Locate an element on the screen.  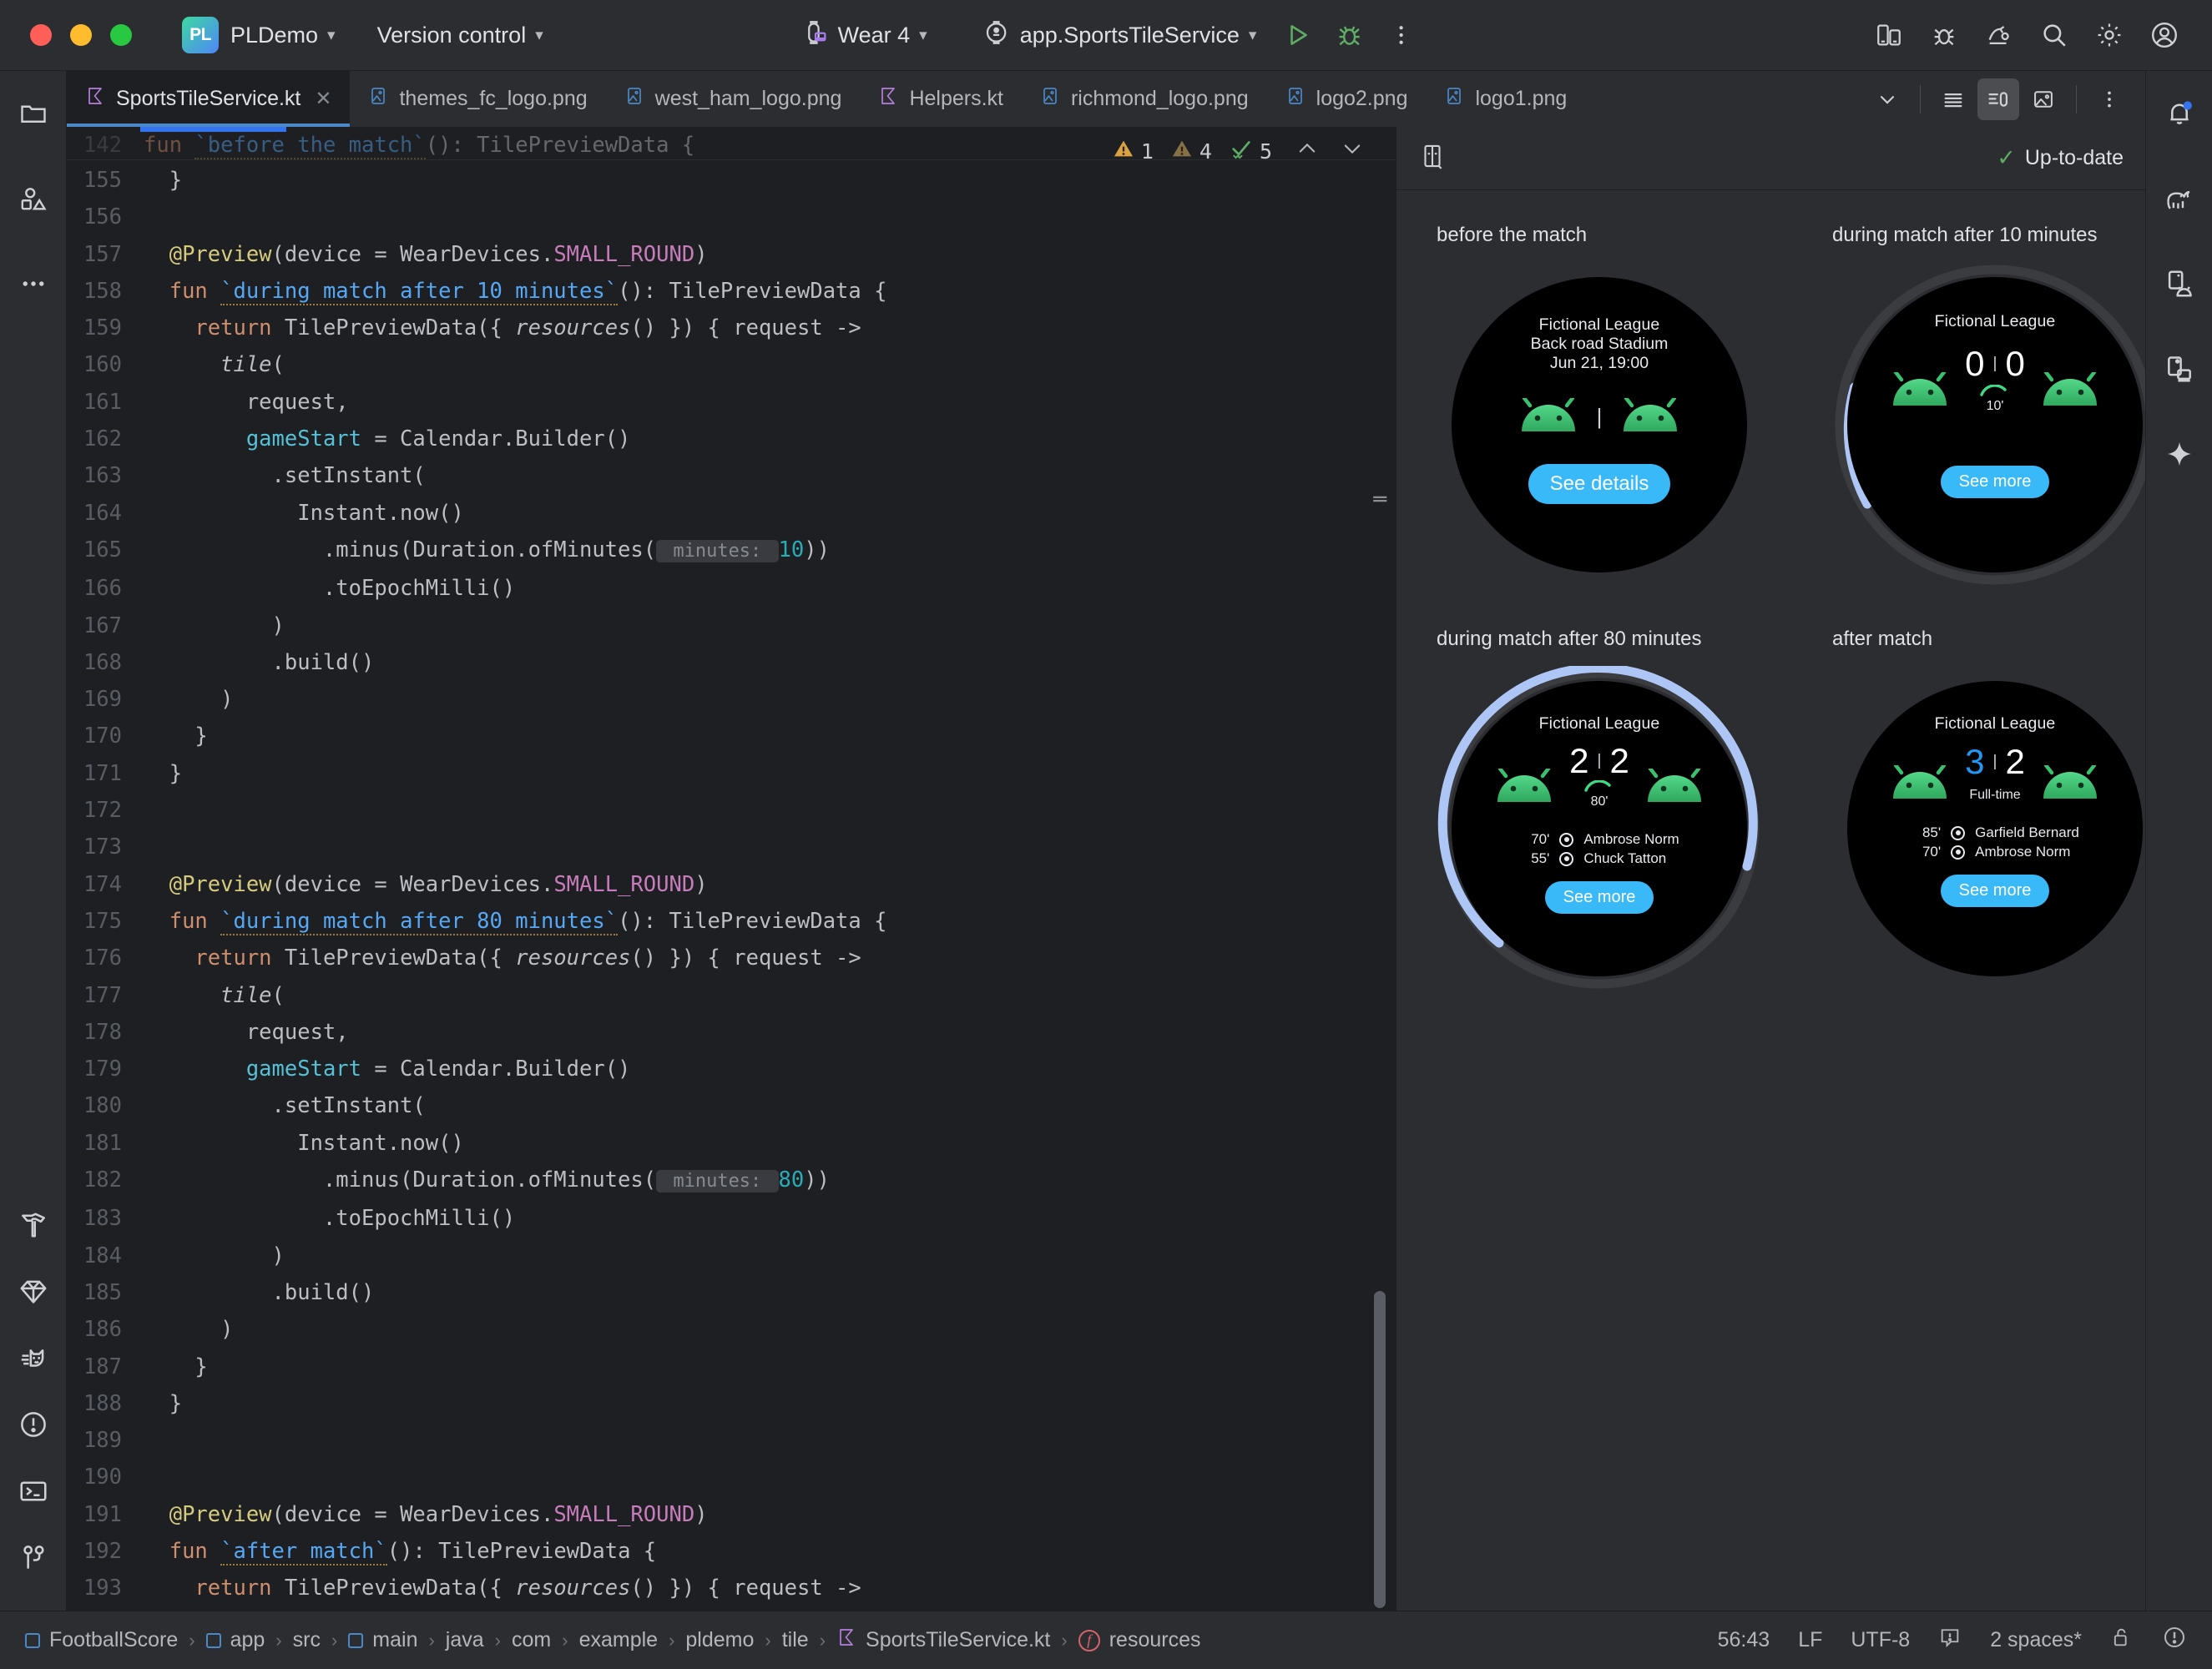
breadcrumb-app: app is located at coordinates (235, 1640).